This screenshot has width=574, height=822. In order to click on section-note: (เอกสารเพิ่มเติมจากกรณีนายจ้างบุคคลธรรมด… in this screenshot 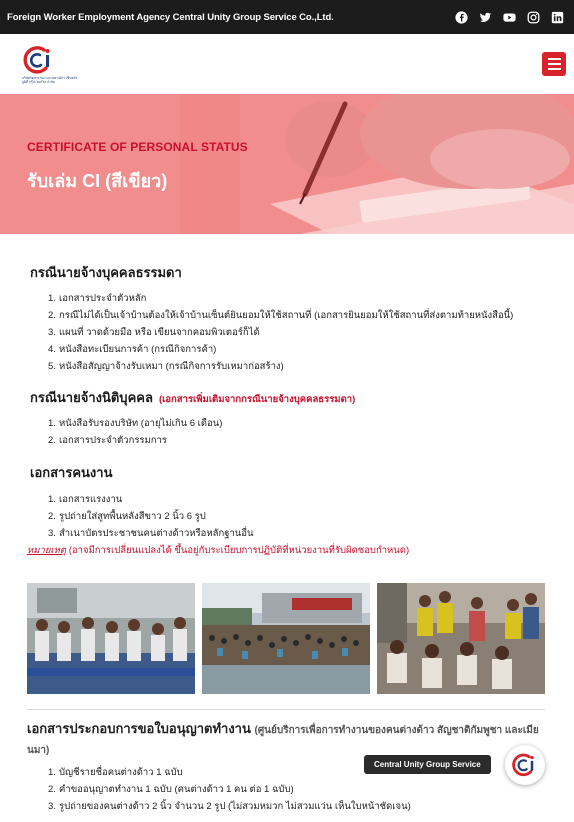, I will do `click(257, 399)`.